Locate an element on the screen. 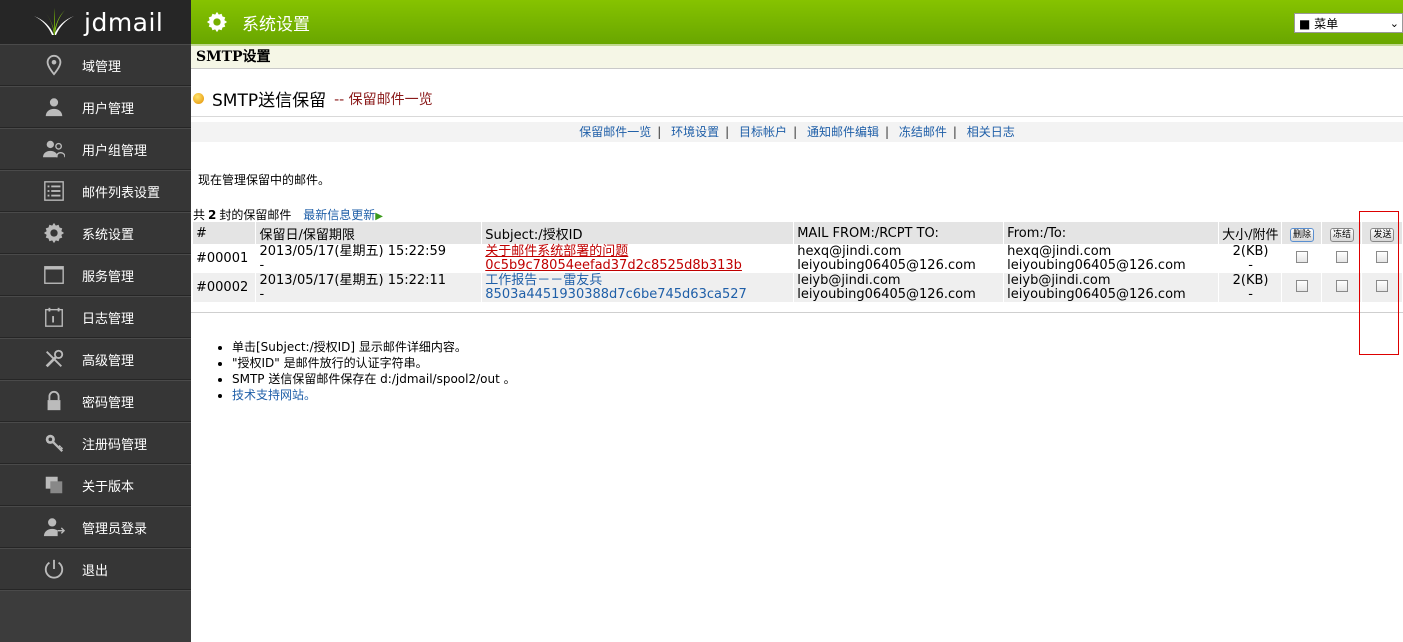 This screenshot has height=642, width=1403. auth-id-link: 0c5b9c78054eefad37d2c8525d8b313b is located at coordinates (638, 266).